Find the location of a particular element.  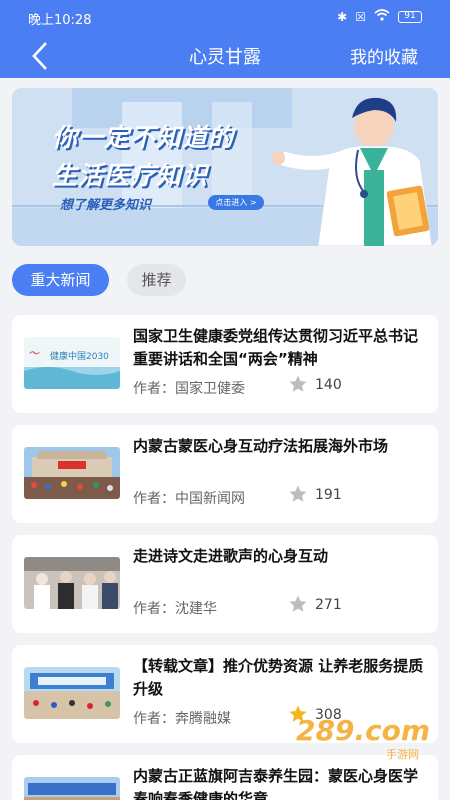

status-icons: ✱ ☒ 91 is located at coordinates (379, 16).